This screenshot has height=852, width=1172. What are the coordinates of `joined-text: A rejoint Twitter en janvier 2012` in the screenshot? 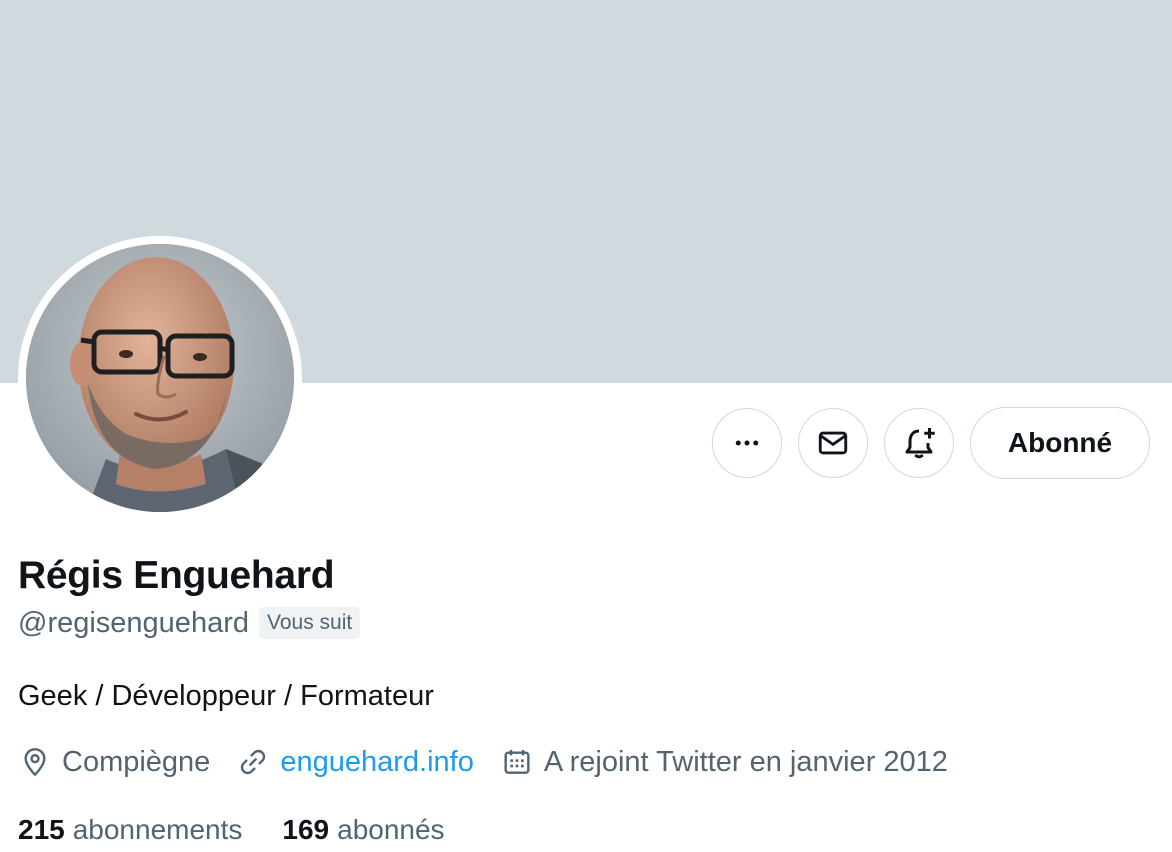 It's located at (745, 762).